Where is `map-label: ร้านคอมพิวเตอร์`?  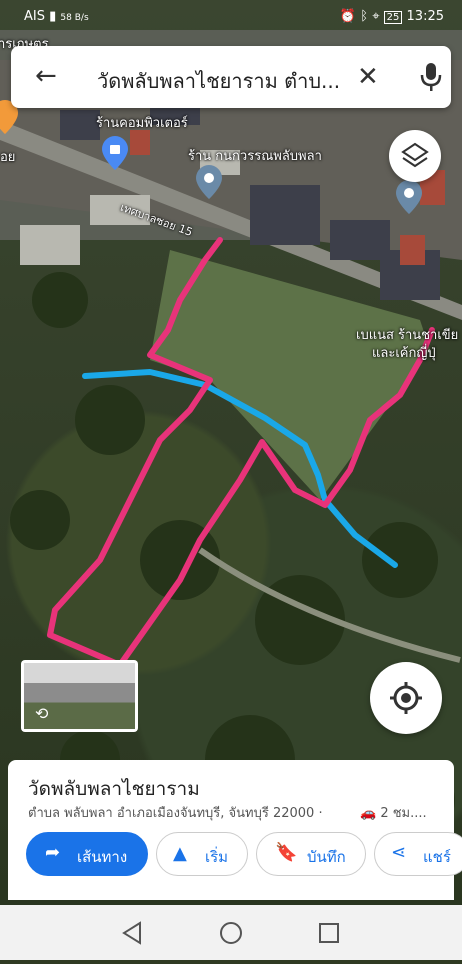 map-label: ร้านคอมพิวเตอร์ is located at coordinates (142, 123).